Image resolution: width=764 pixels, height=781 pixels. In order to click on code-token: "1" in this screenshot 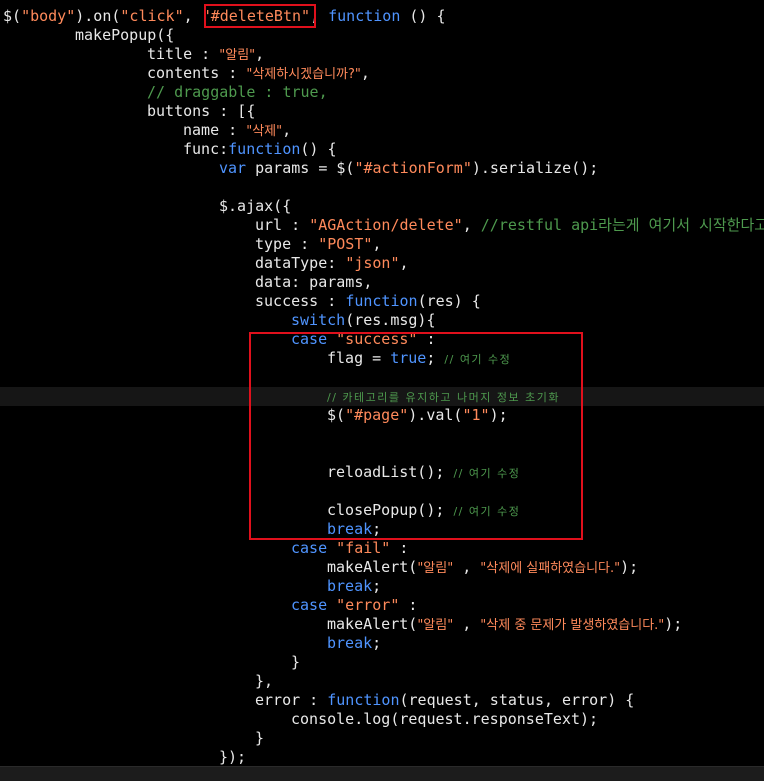, I will do `click(476, 415)`.